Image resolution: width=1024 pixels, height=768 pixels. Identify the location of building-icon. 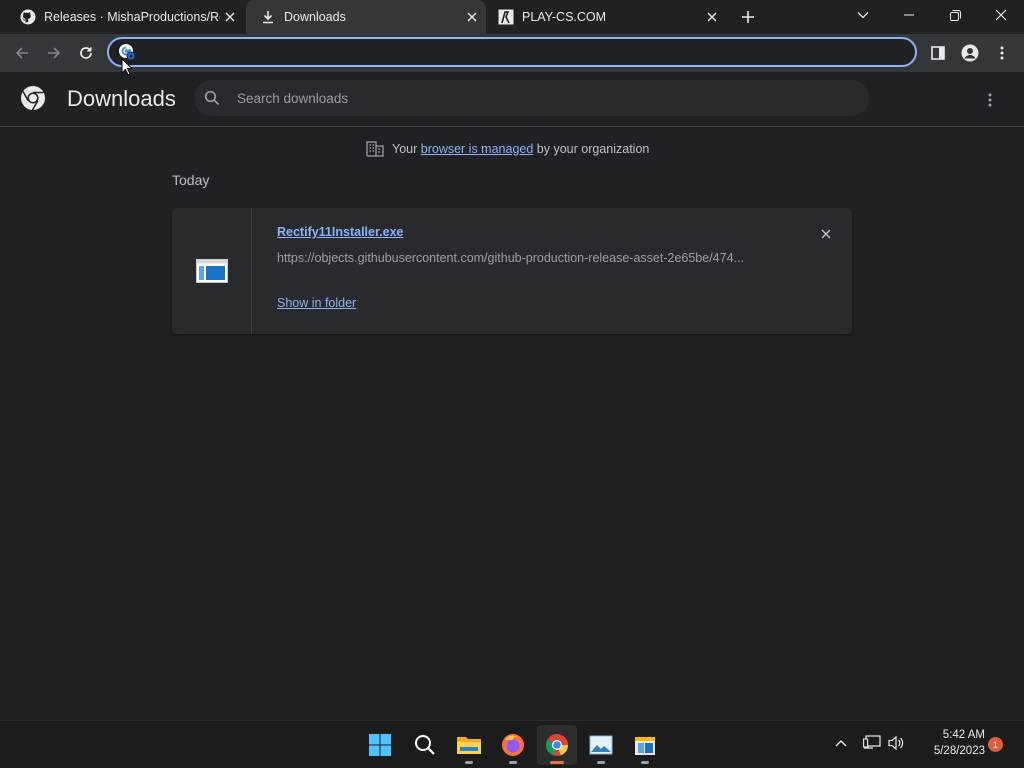
(375, 149).